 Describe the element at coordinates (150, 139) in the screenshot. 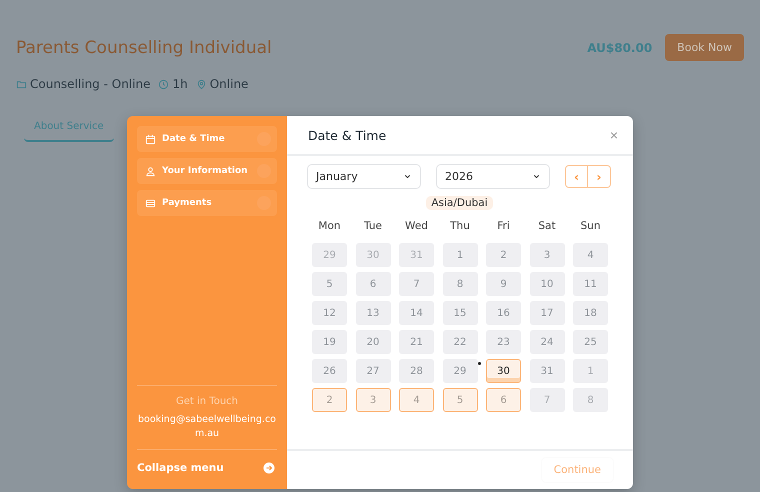

I see `calendar-icon` at that location.